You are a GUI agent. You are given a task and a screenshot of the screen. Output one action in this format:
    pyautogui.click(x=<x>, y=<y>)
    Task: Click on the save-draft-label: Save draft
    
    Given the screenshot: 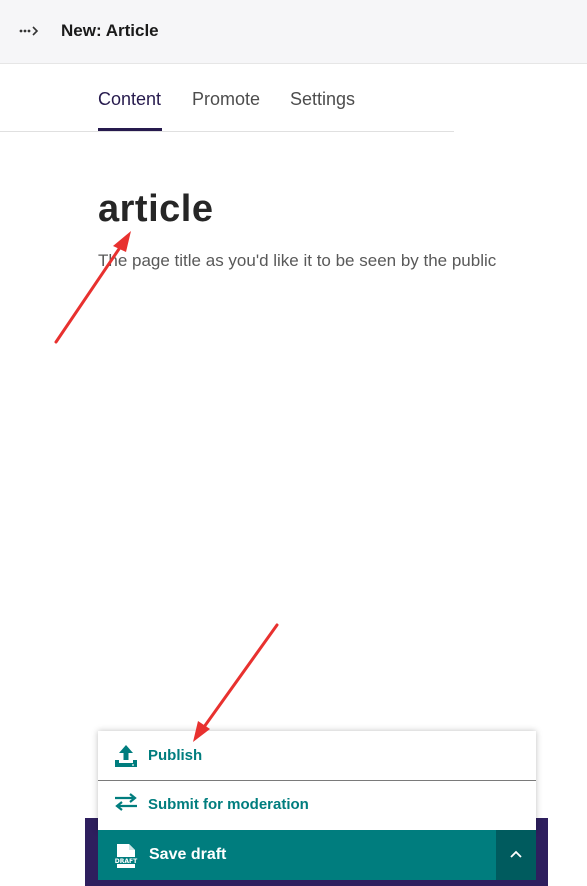 What is the action you would take?
    pyautogui.click(x=188, y=854)
    